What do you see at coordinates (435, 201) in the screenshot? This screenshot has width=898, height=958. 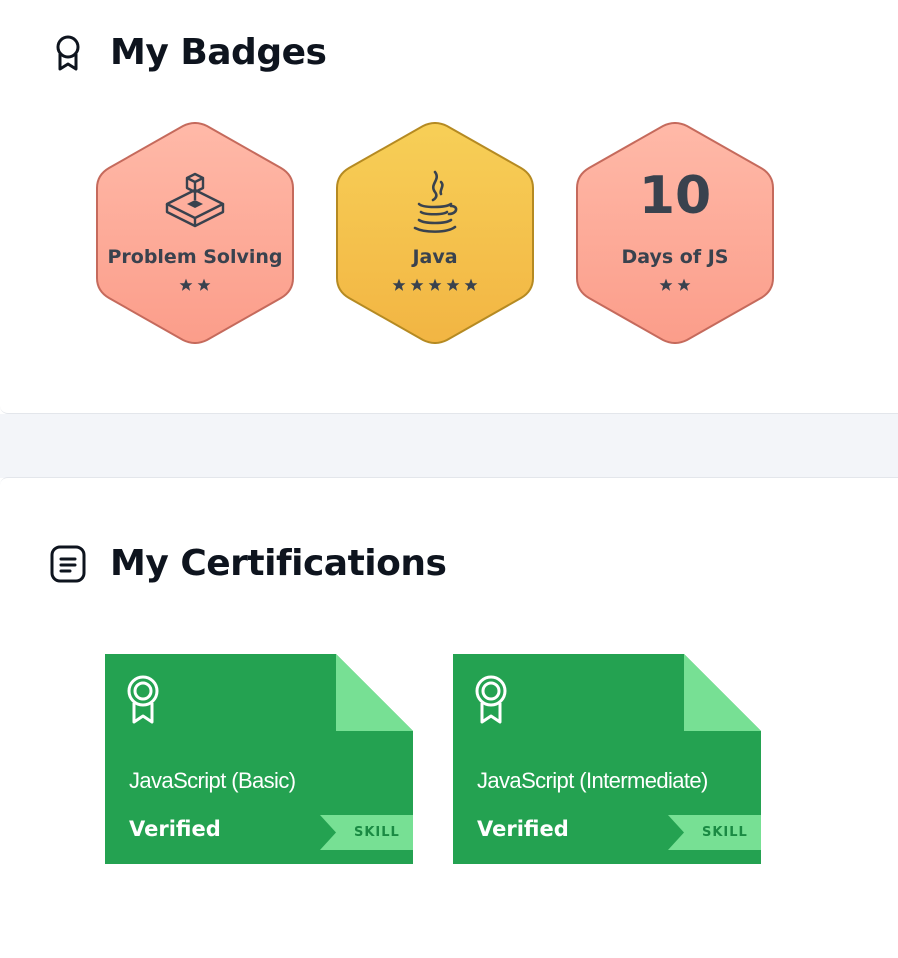 I see `java-cup-icon` at bounding box center [435, 201].